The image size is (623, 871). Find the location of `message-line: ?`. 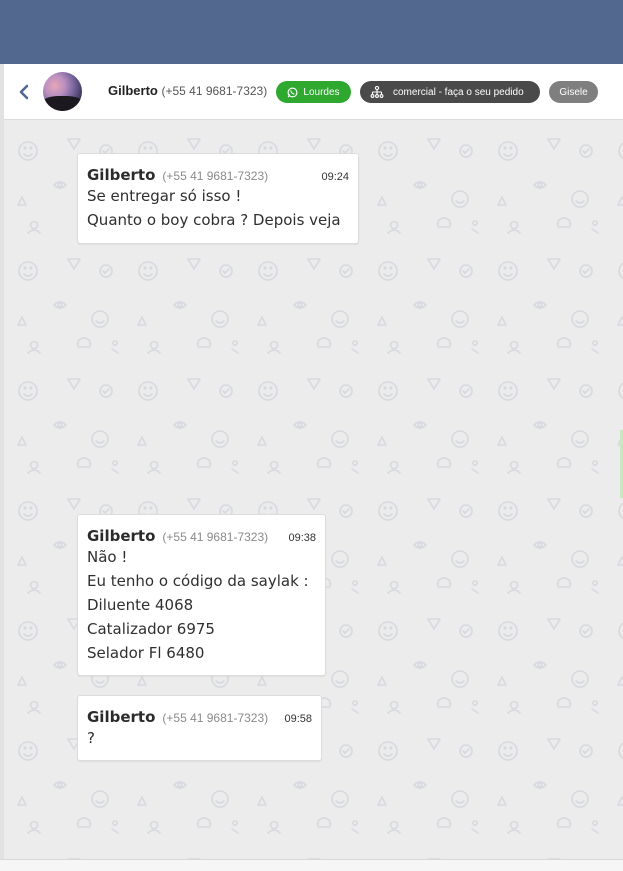

message-line: ? is located at coordinates (91, 738).